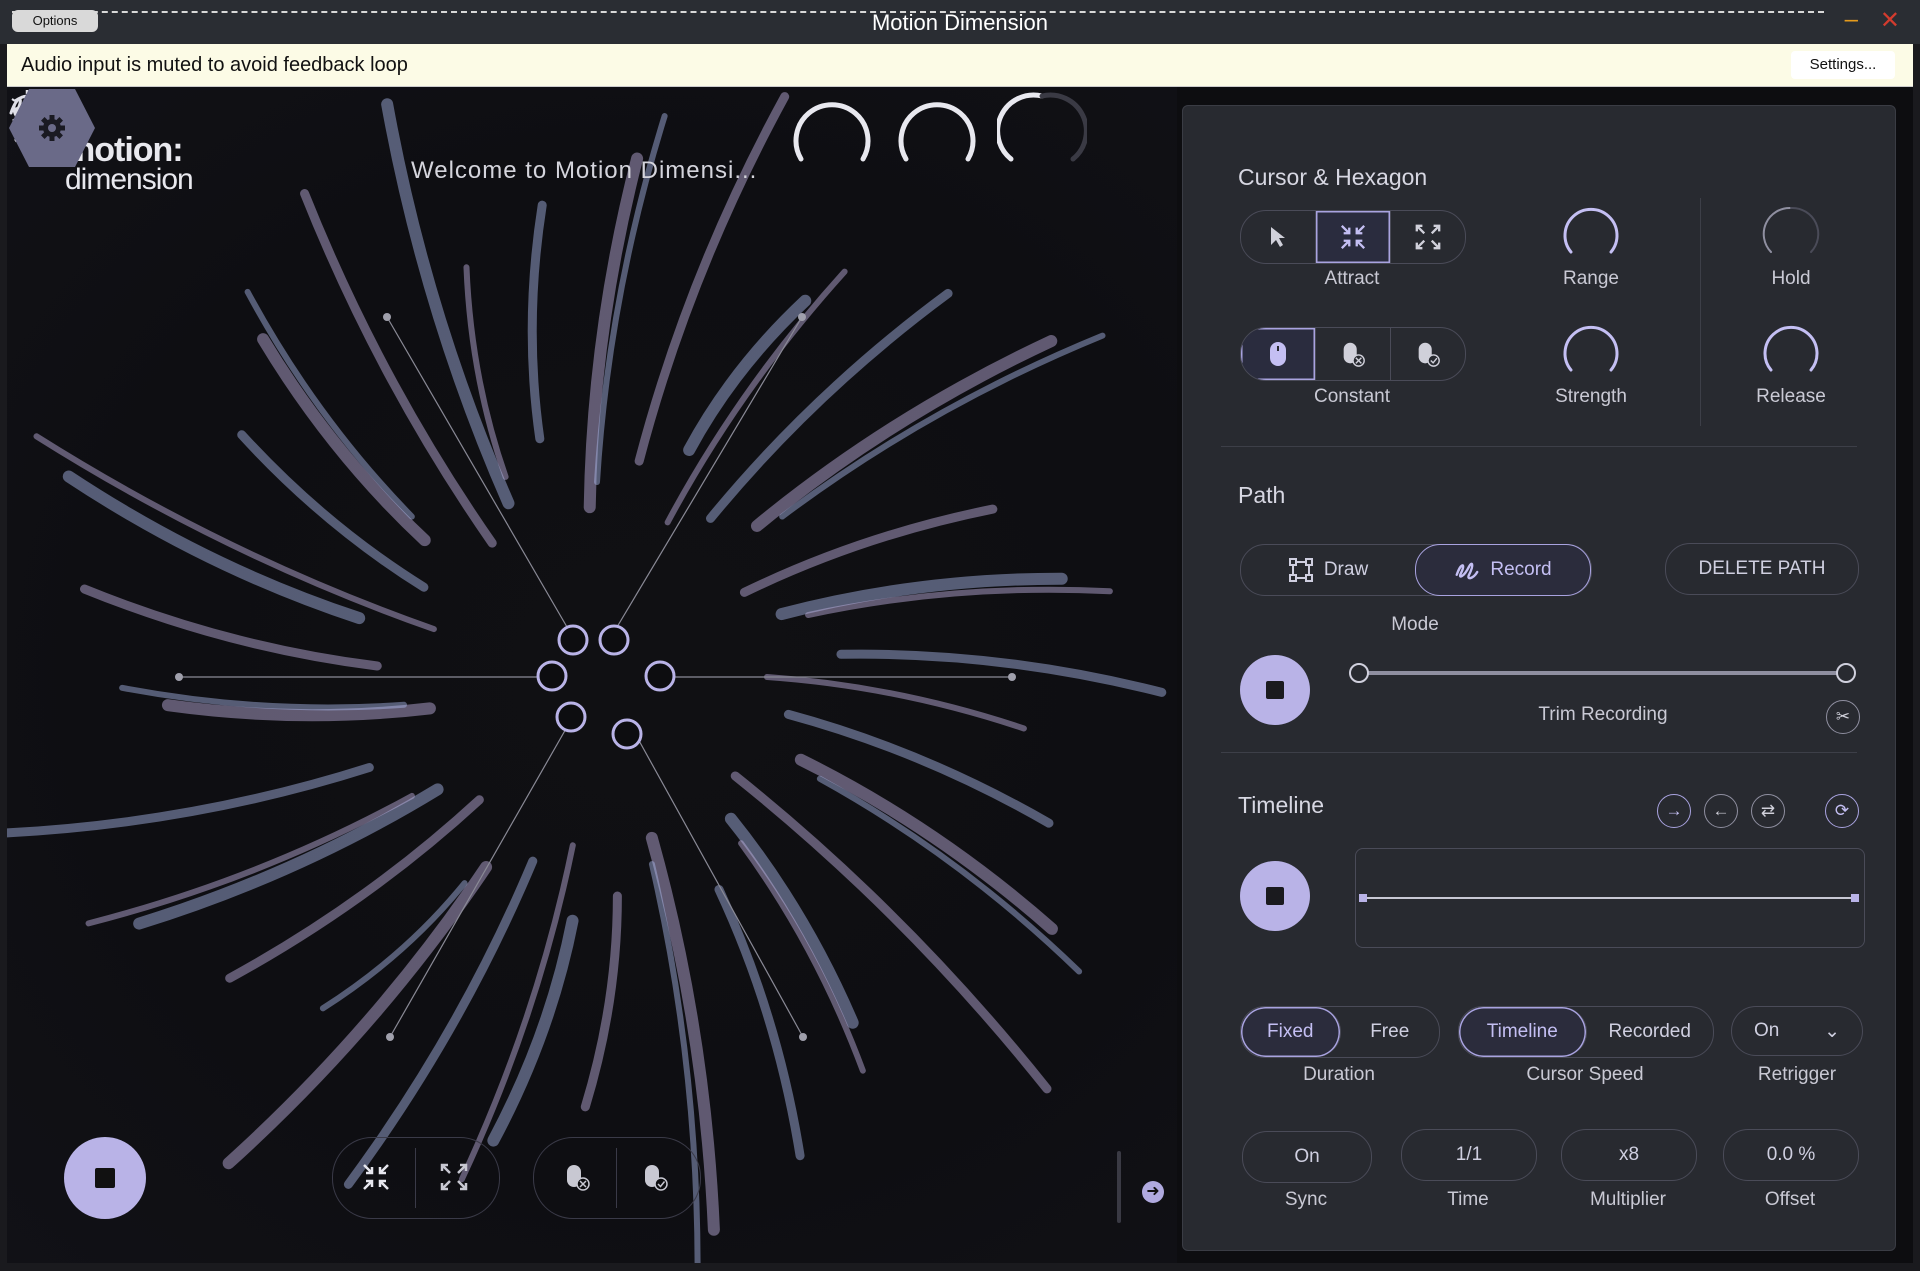  I want to click on range-label: Range, so click(1591, 278).